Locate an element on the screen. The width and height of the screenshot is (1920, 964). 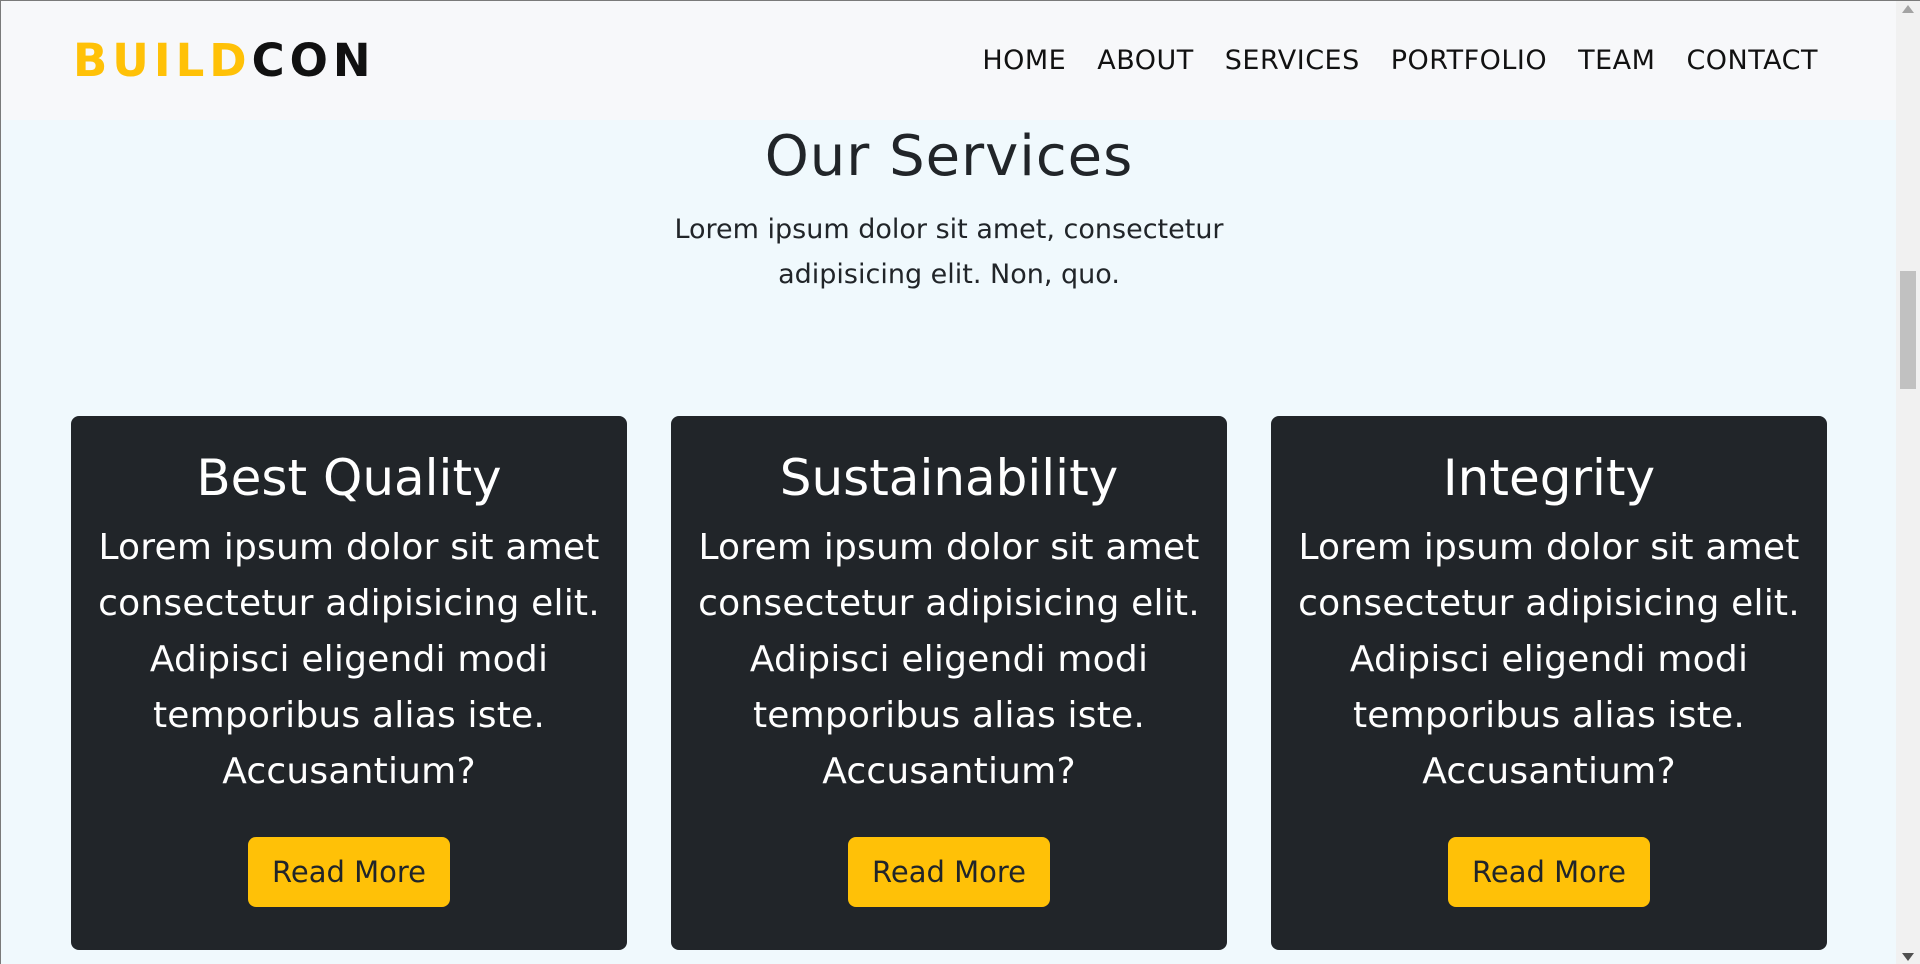
nav-link-contact: CONTACT is located at coordinates (1752, 60).